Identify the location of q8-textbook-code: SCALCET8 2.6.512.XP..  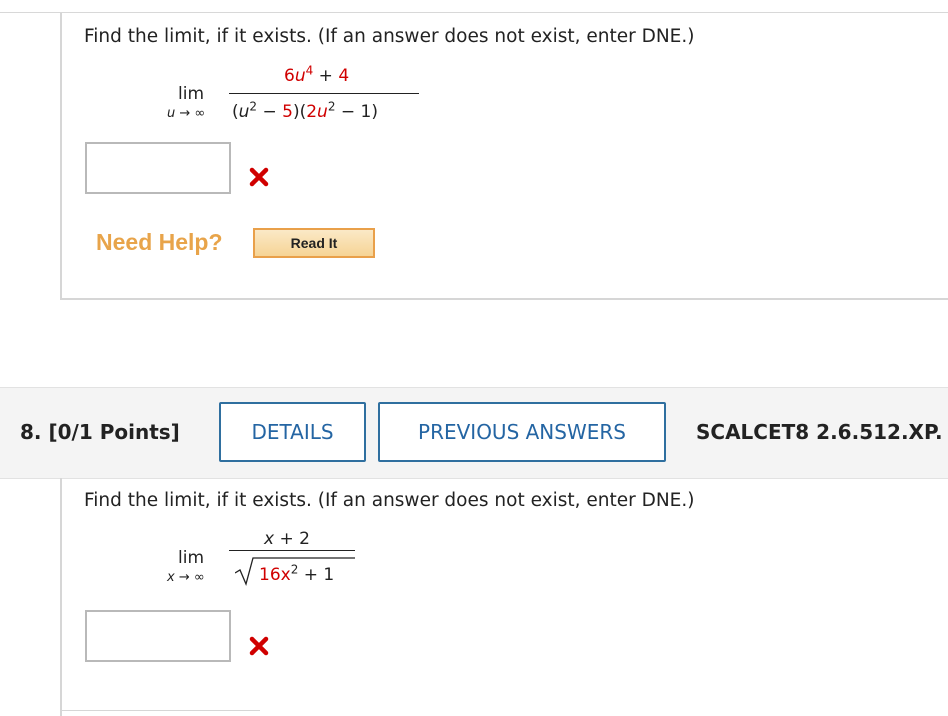
(819, 432).